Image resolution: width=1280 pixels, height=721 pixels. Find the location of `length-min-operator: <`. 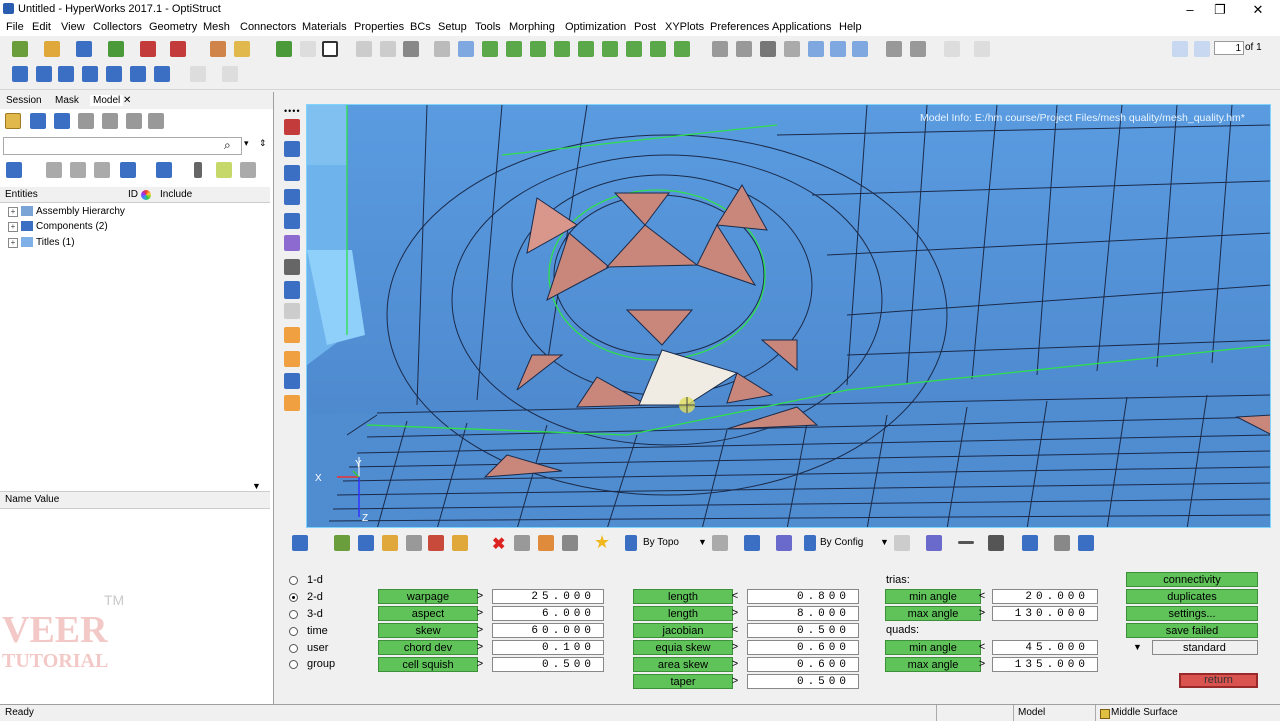

length-min-operator: < is located at coordinates (735, 596).